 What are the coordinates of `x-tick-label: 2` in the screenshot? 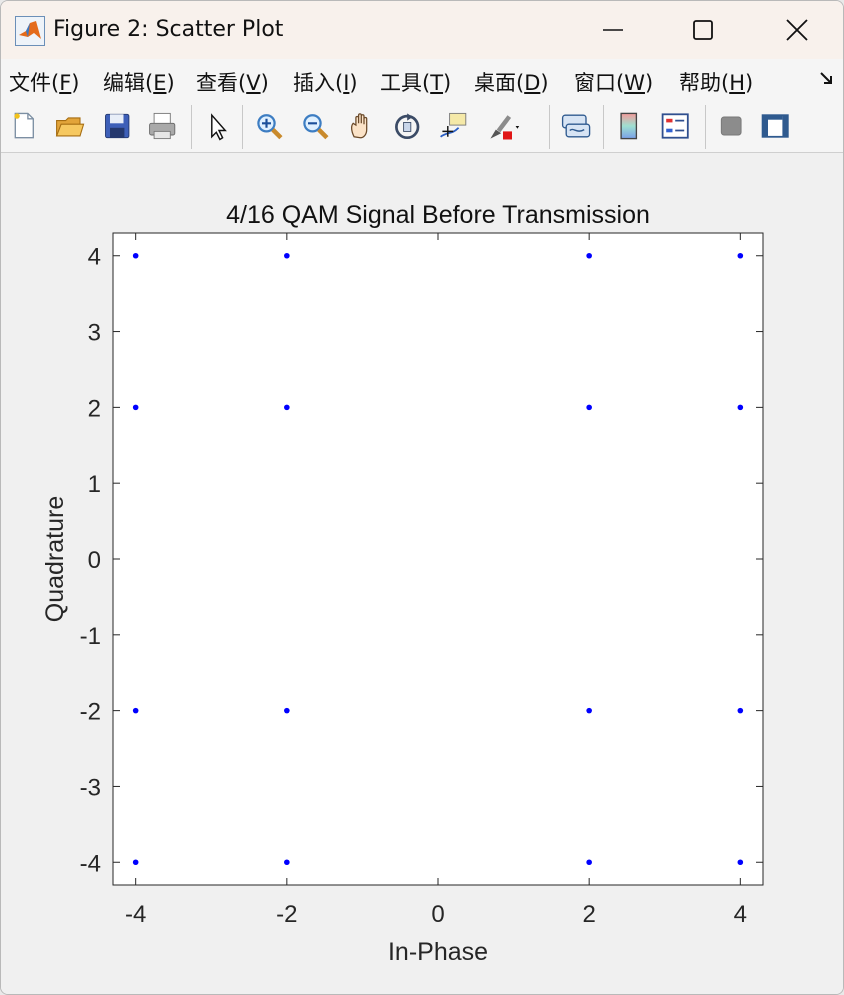 It's located at (588, 914).